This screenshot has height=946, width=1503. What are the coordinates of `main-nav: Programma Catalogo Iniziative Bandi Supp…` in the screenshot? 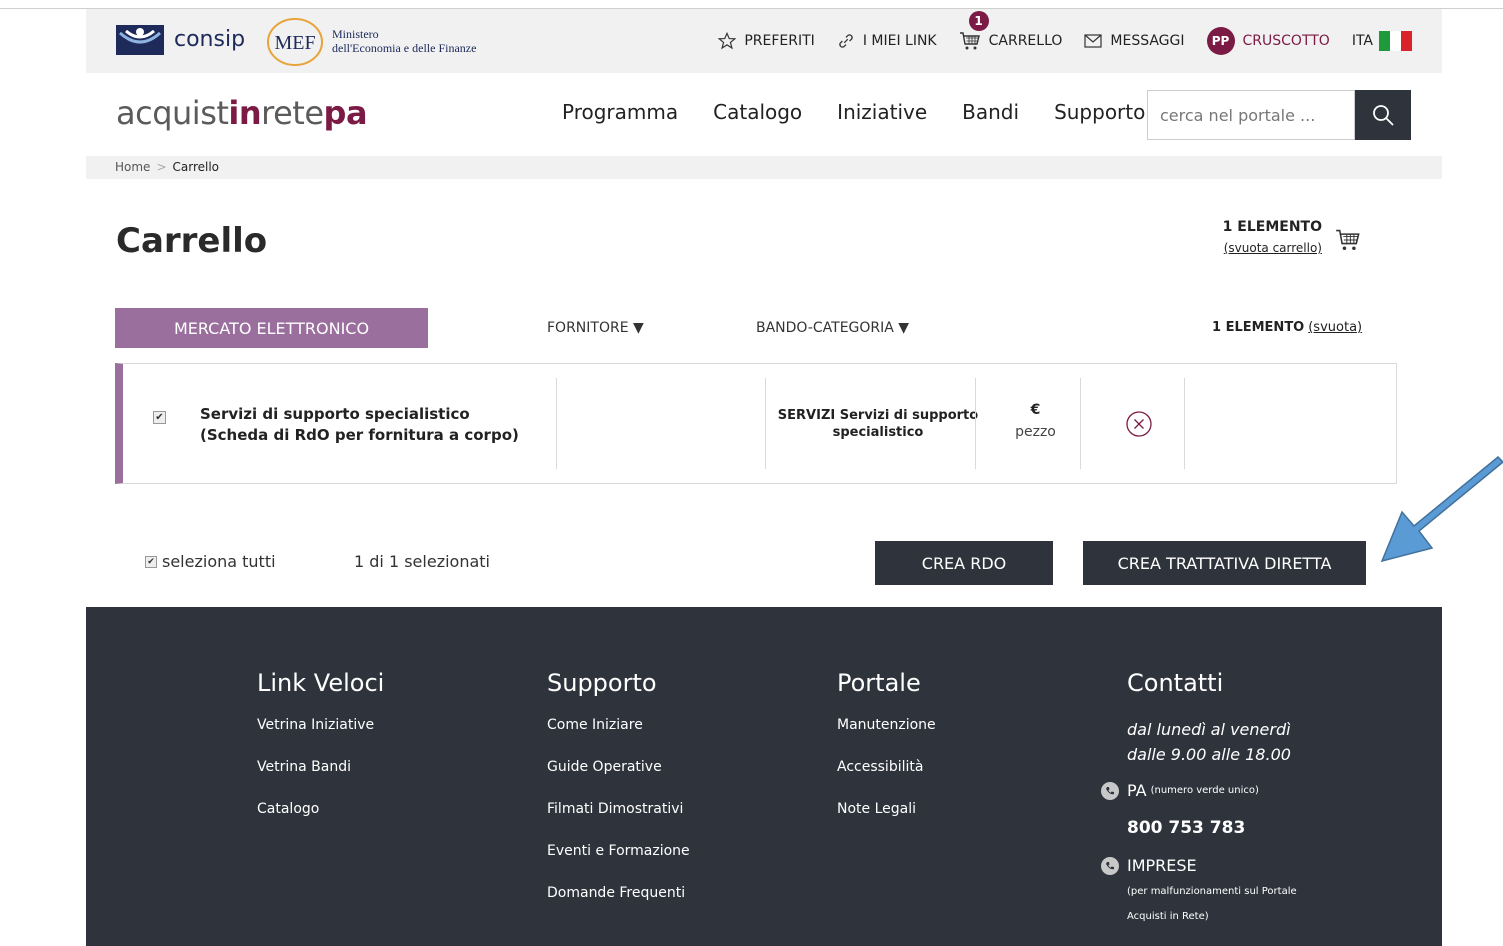 It's located at (871, 112).